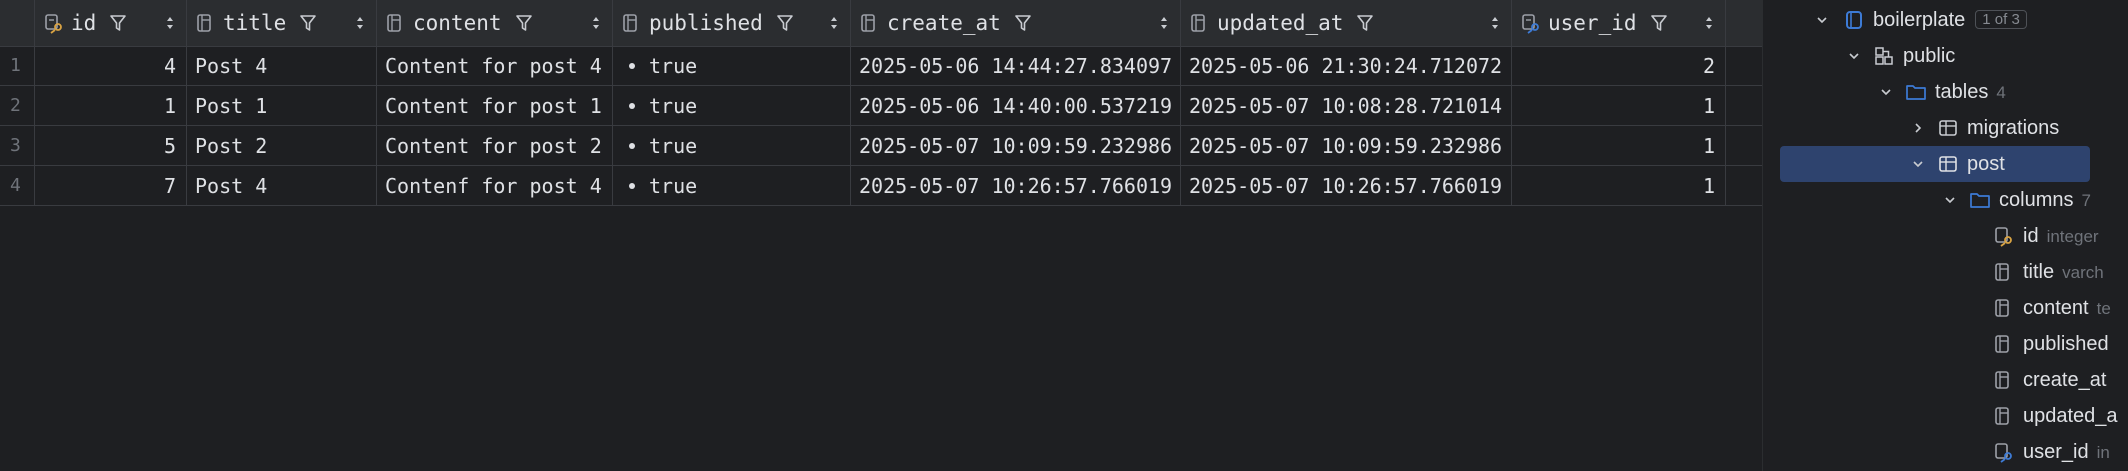 The height and width of the screenshot is (471, 2128). I want to click on column-name: published, so click(2066, 344).